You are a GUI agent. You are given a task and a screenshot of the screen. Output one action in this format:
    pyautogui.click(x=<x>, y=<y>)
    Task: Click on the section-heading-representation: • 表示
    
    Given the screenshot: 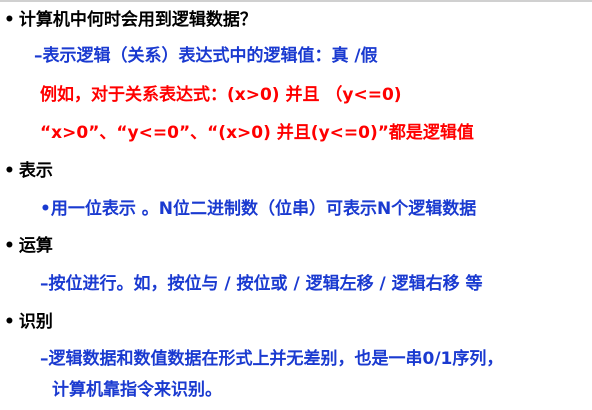 What is the action you would take?
    pyautogui.click(x=28, y=171)
    